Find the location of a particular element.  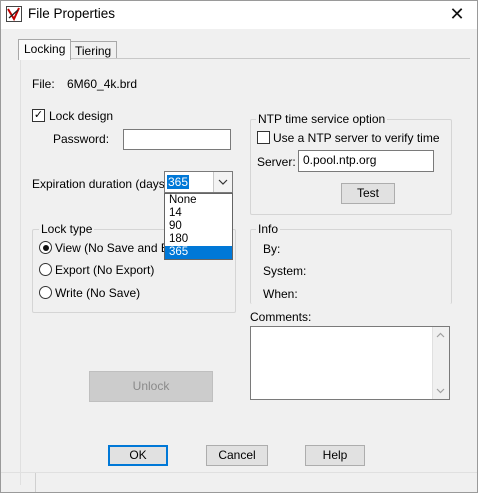

dropdown-option-90: 90 is located at coordinates (198, 226).